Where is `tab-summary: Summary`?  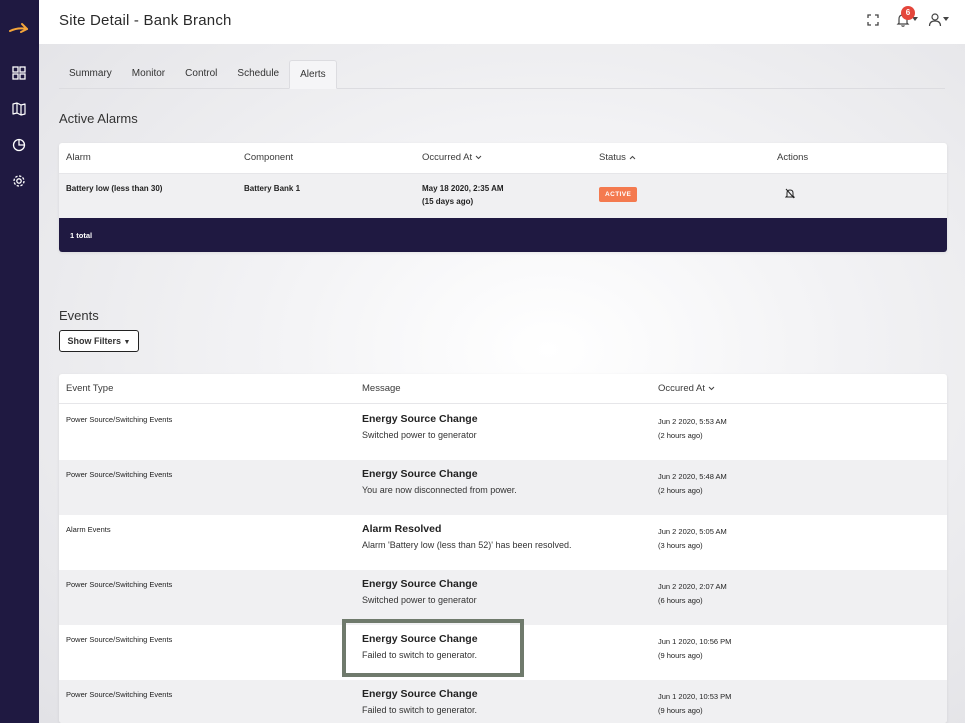 tab-summary: Summary is located at coordinates (90, 74).